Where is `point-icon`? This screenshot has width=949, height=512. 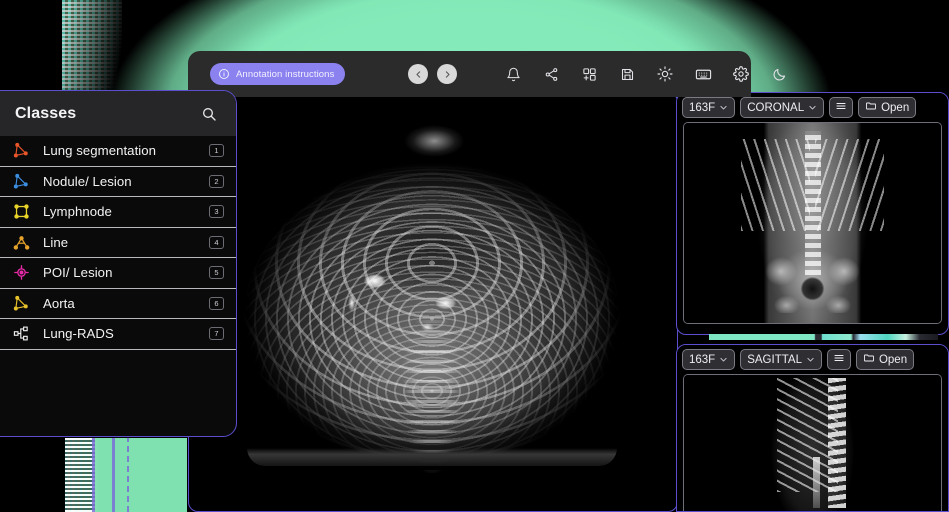 point-icon is located at coordinates (21, 273).